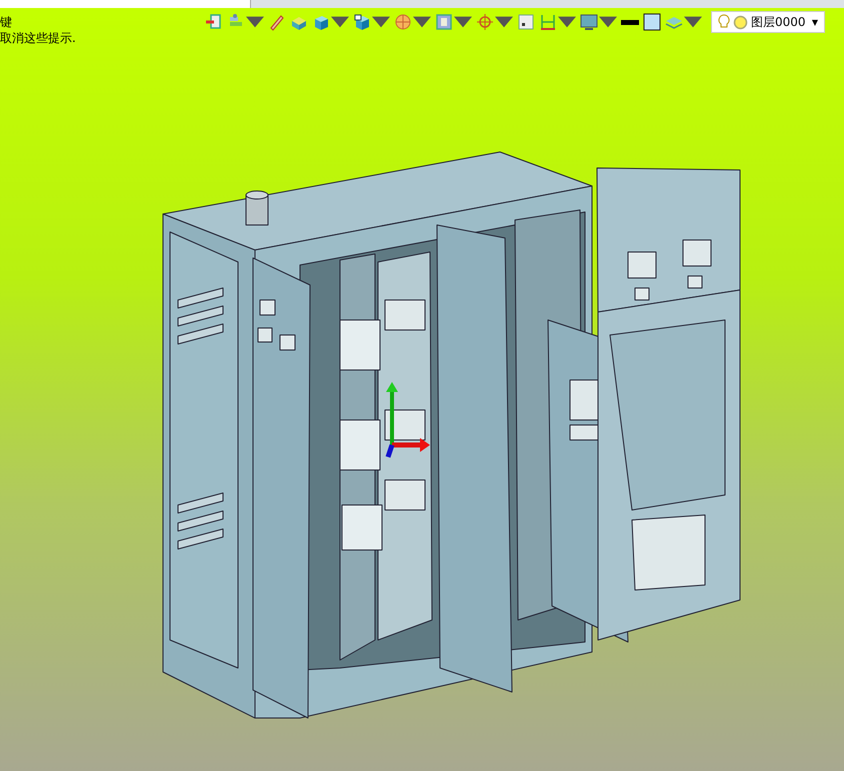 This screenshot has width=844, height=771. I want to click on frame-icon, so click(444, 22).